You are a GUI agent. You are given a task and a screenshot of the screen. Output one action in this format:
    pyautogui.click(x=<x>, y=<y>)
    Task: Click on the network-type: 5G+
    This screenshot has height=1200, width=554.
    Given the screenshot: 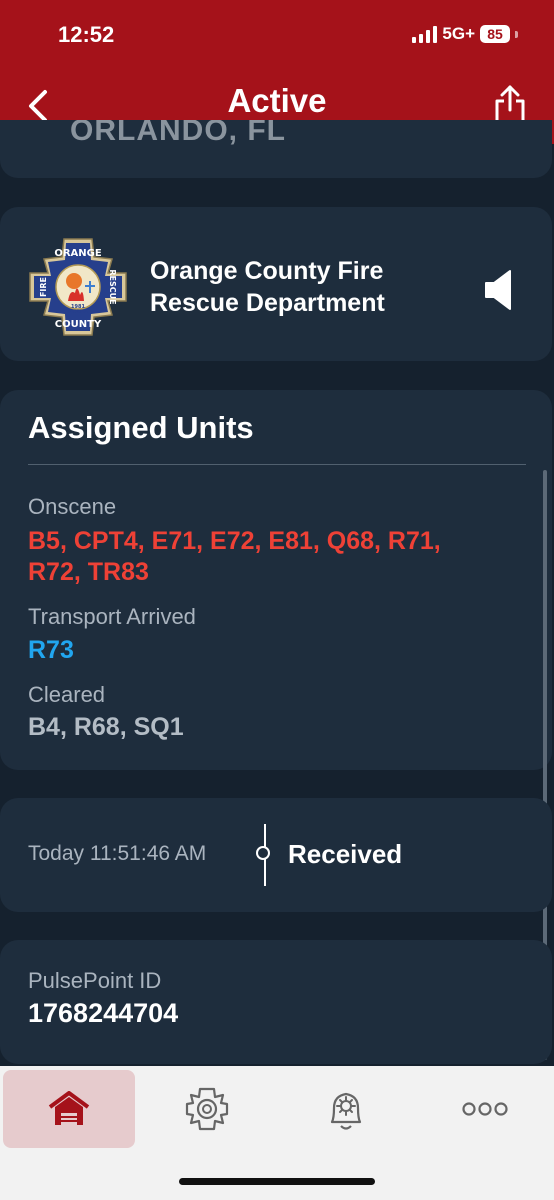 What is the action you would take?
    pyautogui.click(x=458, y=33)
    